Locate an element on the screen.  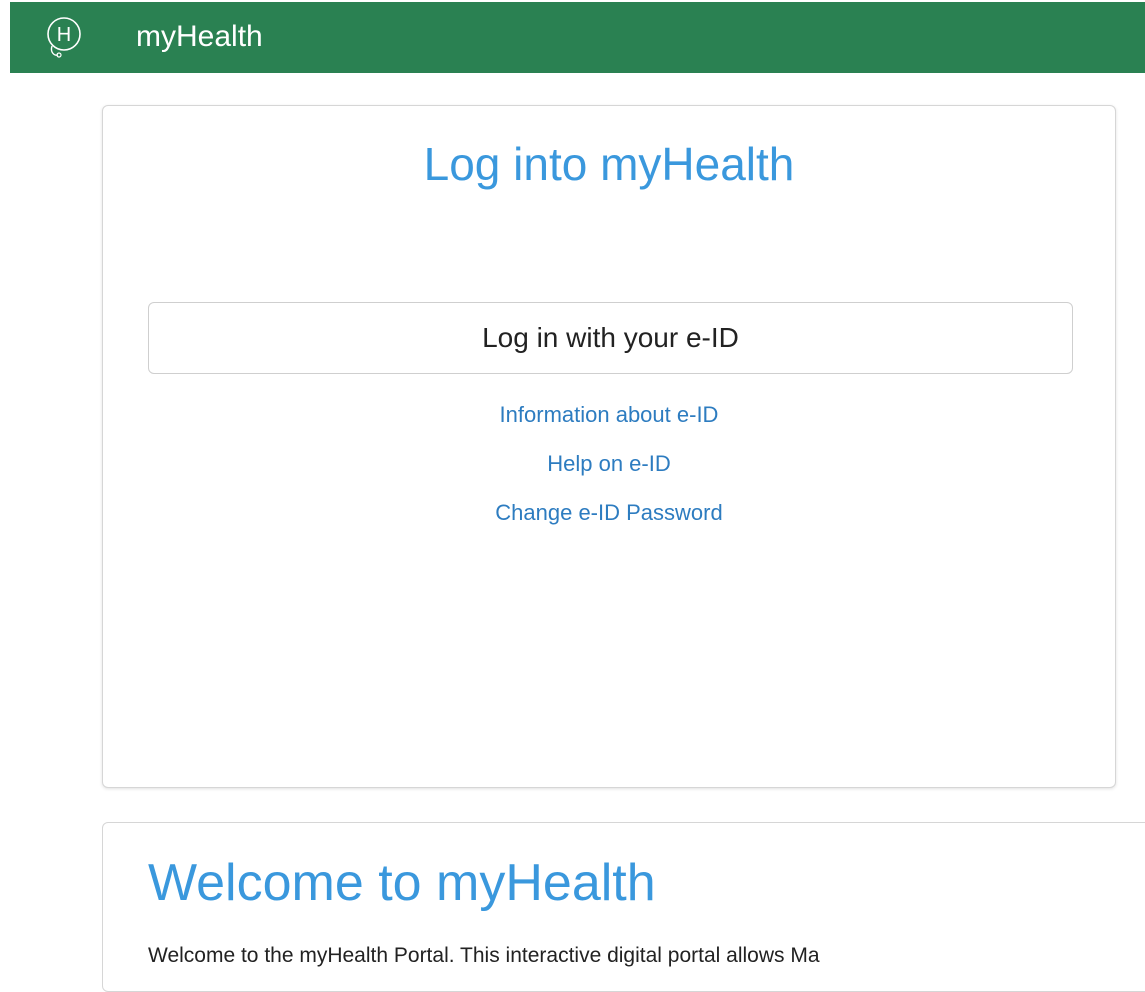
info-eid-link: Information about e-ID is located at coordinates (609, 415).